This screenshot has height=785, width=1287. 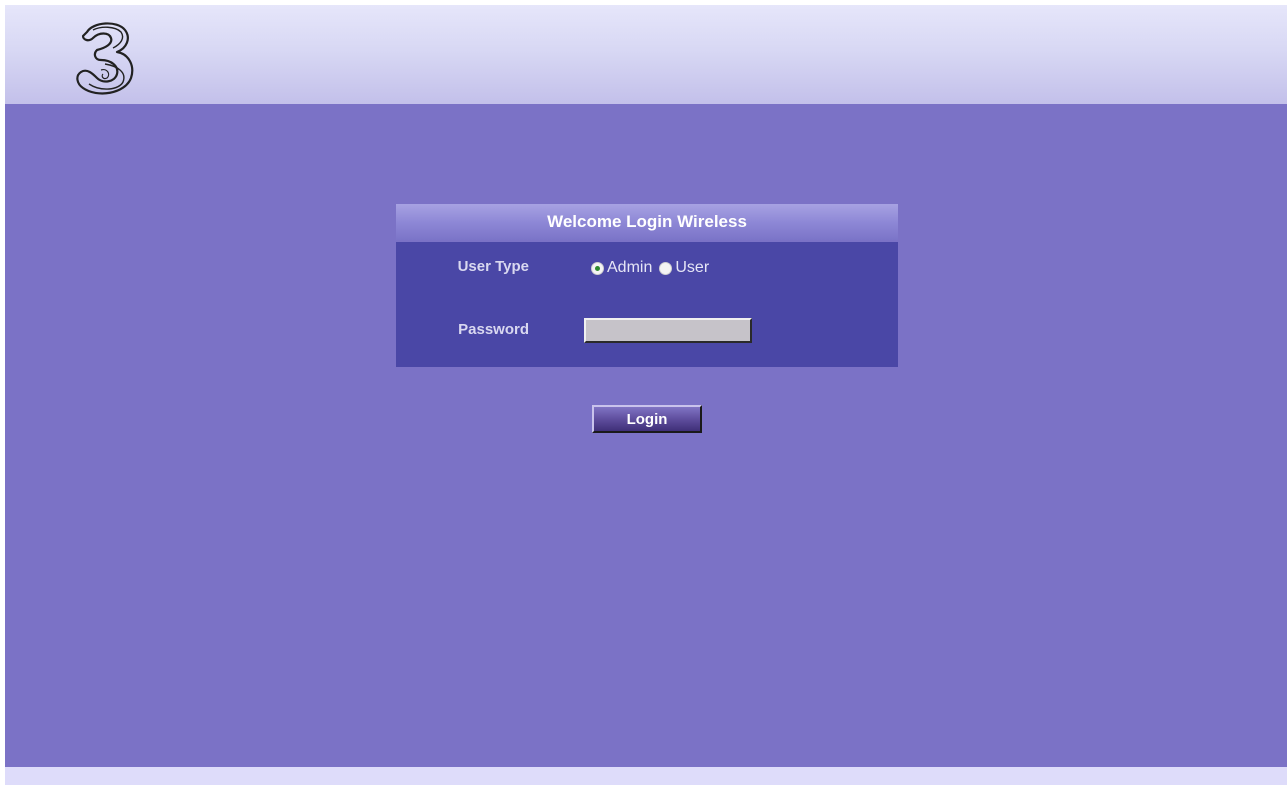 I want to click on user-type-radio-group: Admin User, so click(x=653, y=268).